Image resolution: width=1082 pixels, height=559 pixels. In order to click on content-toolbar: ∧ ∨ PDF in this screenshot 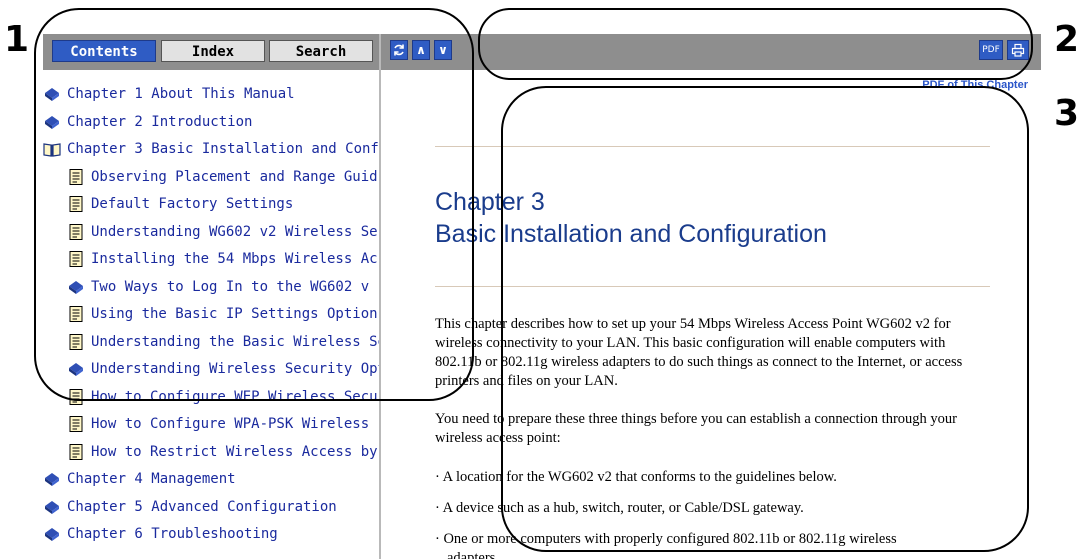, I will do `click(711, 52)`.